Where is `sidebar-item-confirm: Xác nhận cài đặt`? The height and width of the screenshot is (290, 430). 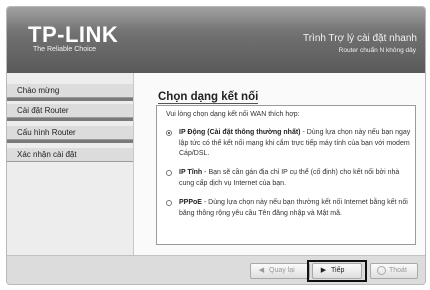 sidebar-item-confirm: Xác nhận cài đặt is located at coordinates (70, 155).